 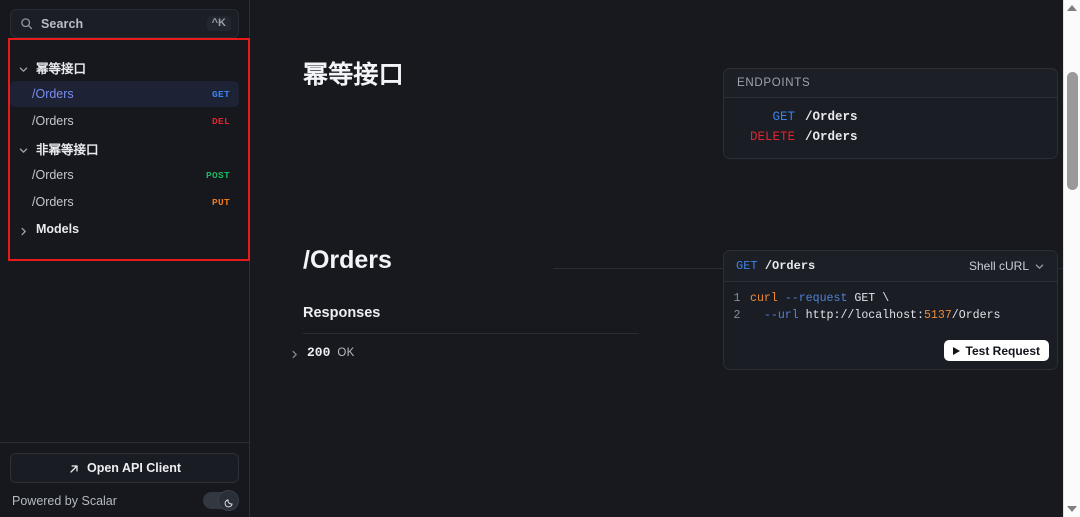 What do you see at coordinates (61, 68) in the screenshot?
I see `sidebar-group-label: 幂等接口` at bounding box center [61, 68].